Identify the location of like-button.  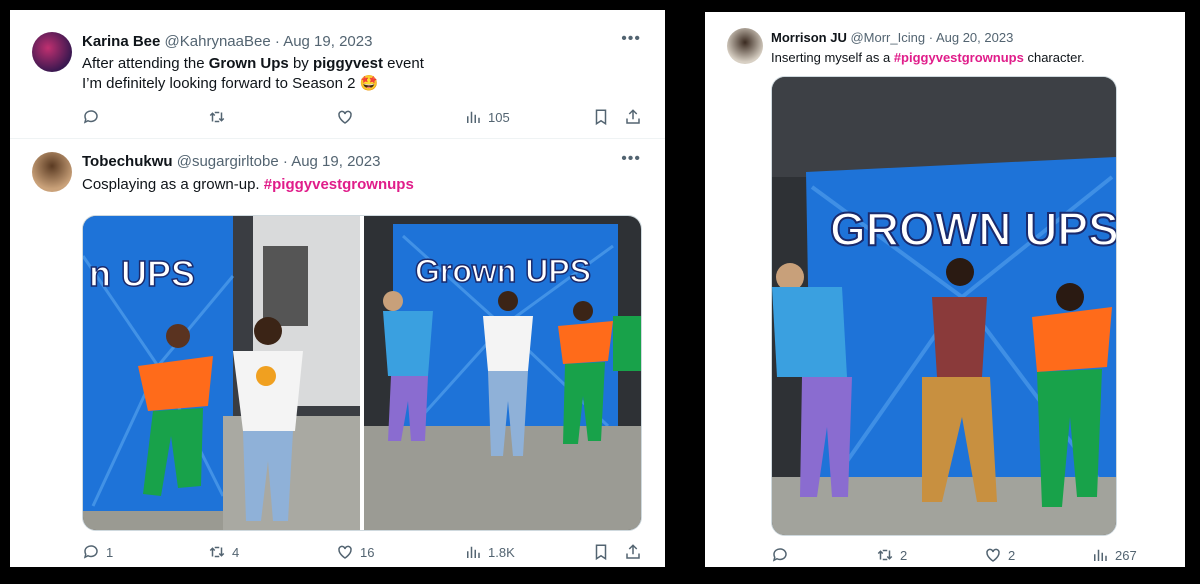
(345, 117).